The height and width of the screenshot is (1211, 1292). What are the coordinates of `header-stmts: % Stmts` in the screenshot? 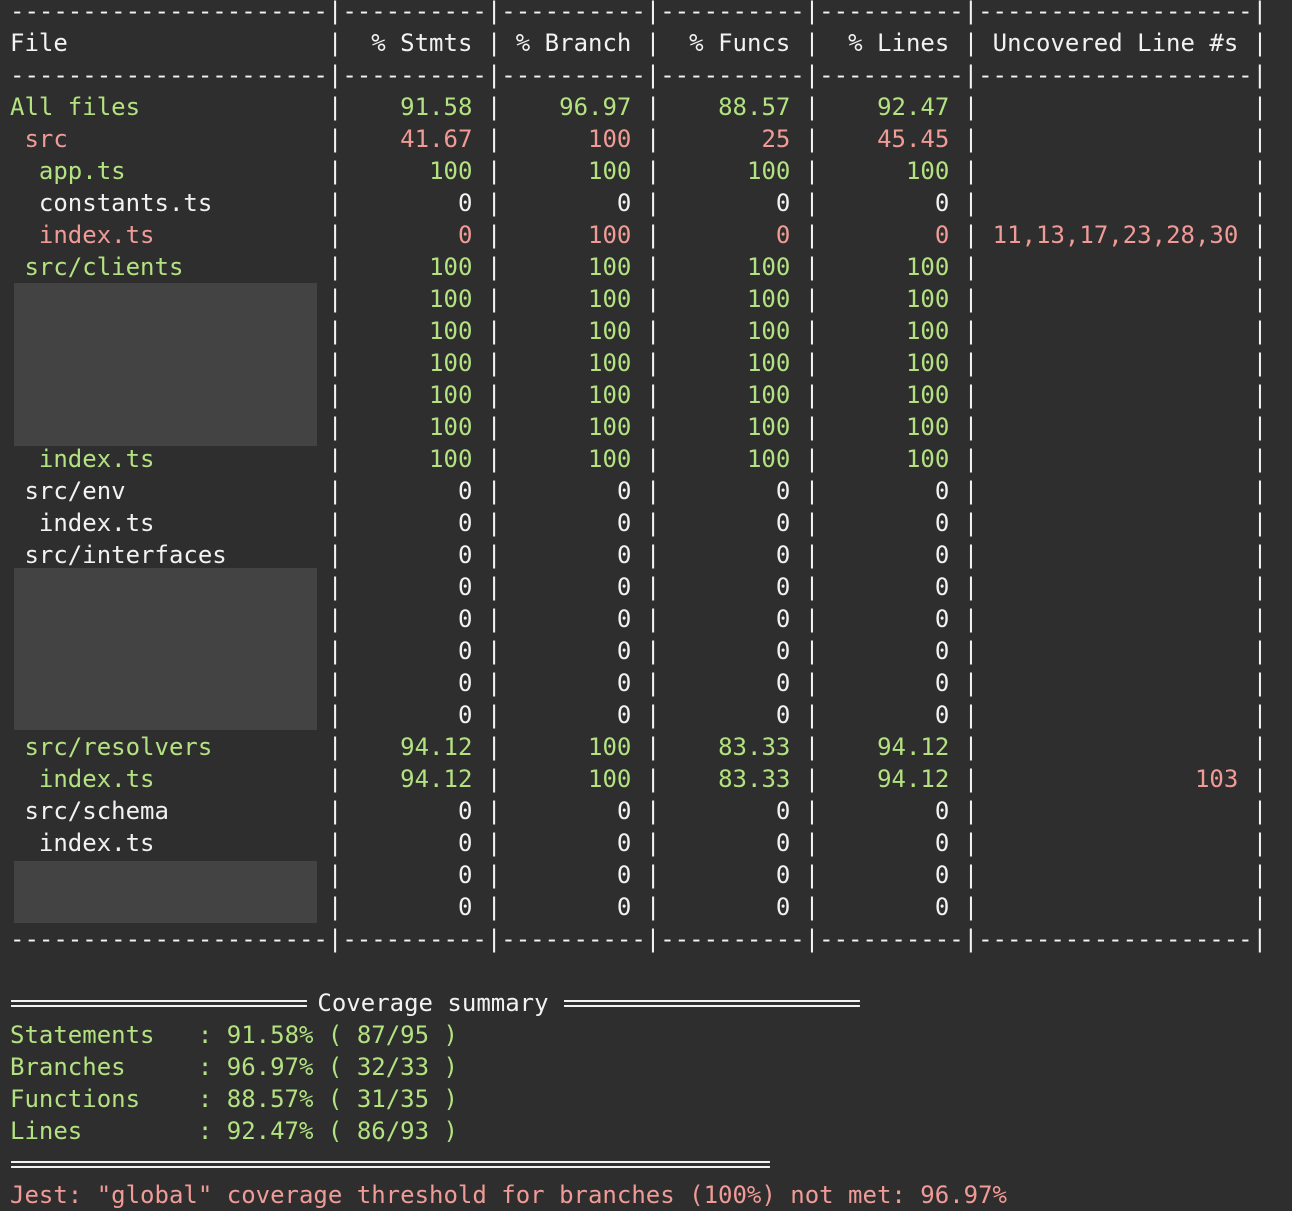 It's located at (422, 43).